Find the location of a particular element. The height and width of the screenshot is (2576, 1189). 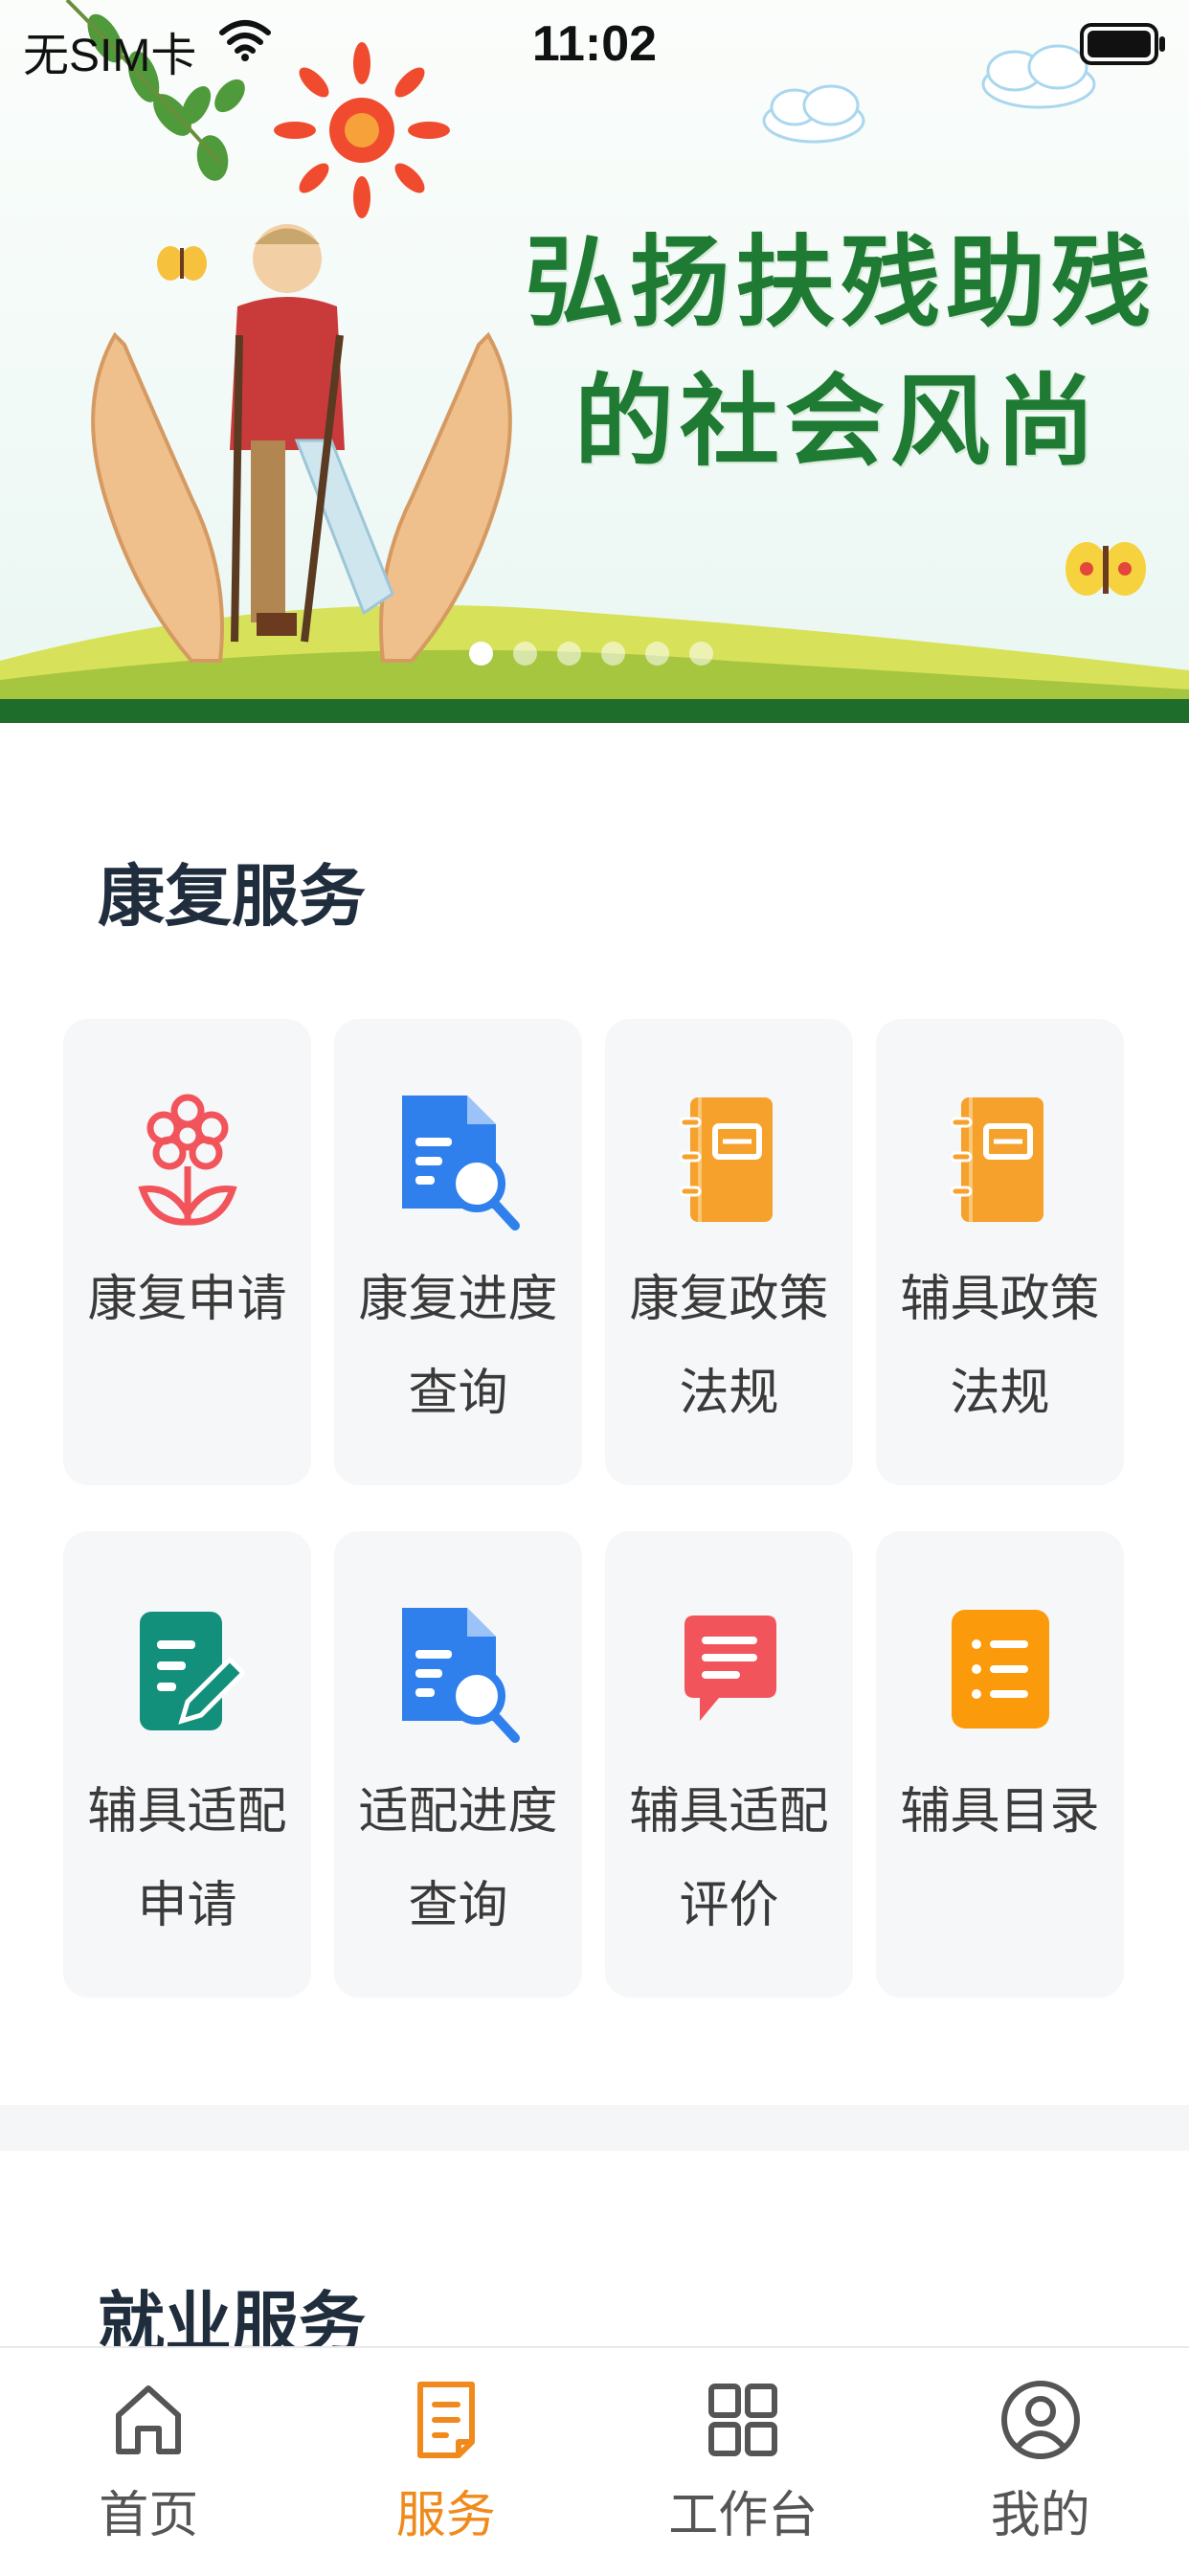

clock: 11:02 is located at coordinates (594, 44).